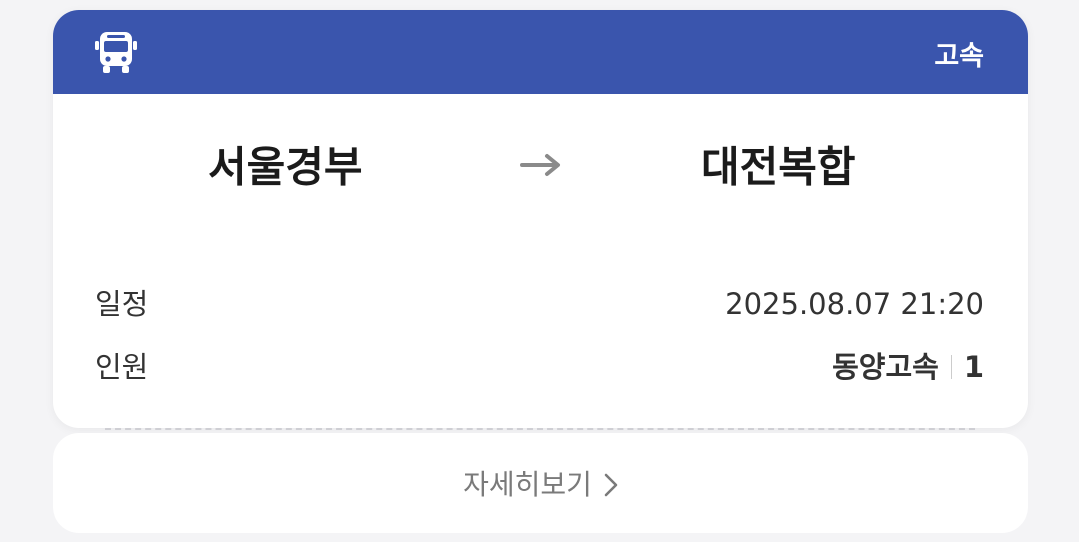 The image size is (1079, 542). What do you see at coordinates (885, 367) in the screenshot?
I see `bus-company: 동양고속` at bounding box center [885, 367].